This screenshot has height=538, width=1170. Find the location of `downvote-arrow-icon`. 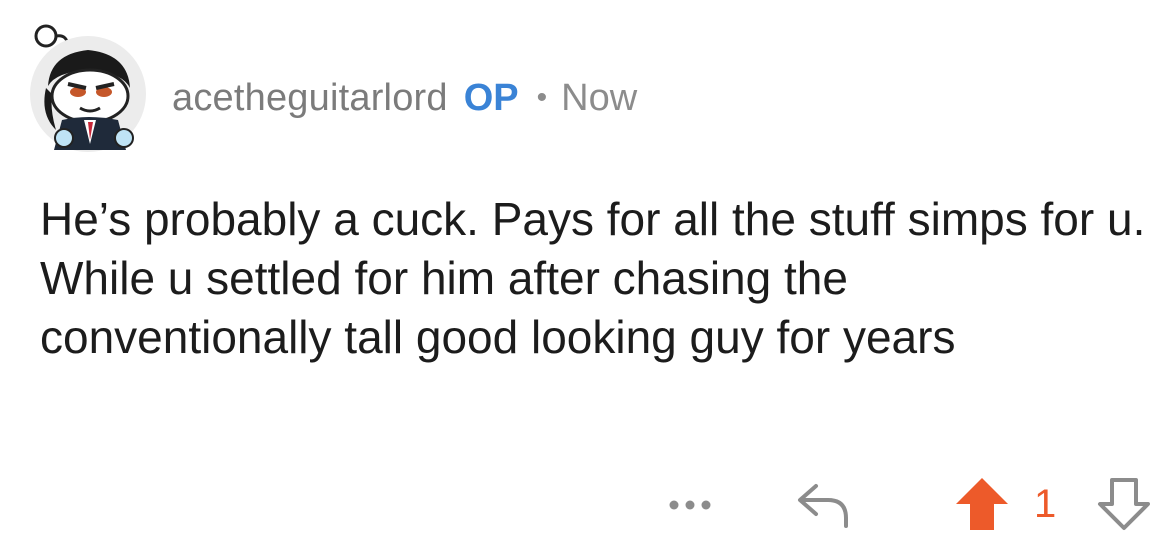

downvote-arrow-icon is located at coordinates (1124, 504).